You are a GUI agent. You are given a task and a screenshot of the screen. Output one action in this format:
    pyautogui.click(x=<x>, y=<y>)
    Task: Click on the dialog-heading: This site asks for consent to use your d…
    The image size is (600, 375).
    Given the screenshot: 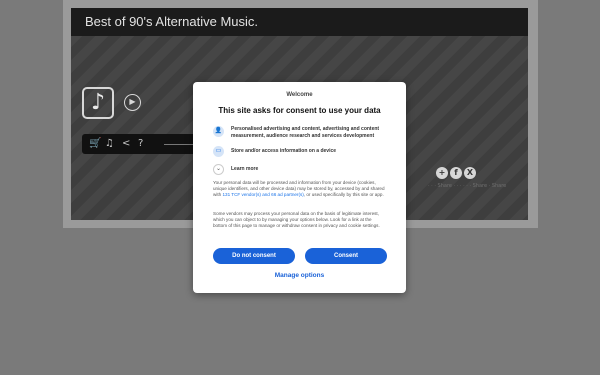 What is the action you would take?
    pyautogui.click(x=299, y=110)
    